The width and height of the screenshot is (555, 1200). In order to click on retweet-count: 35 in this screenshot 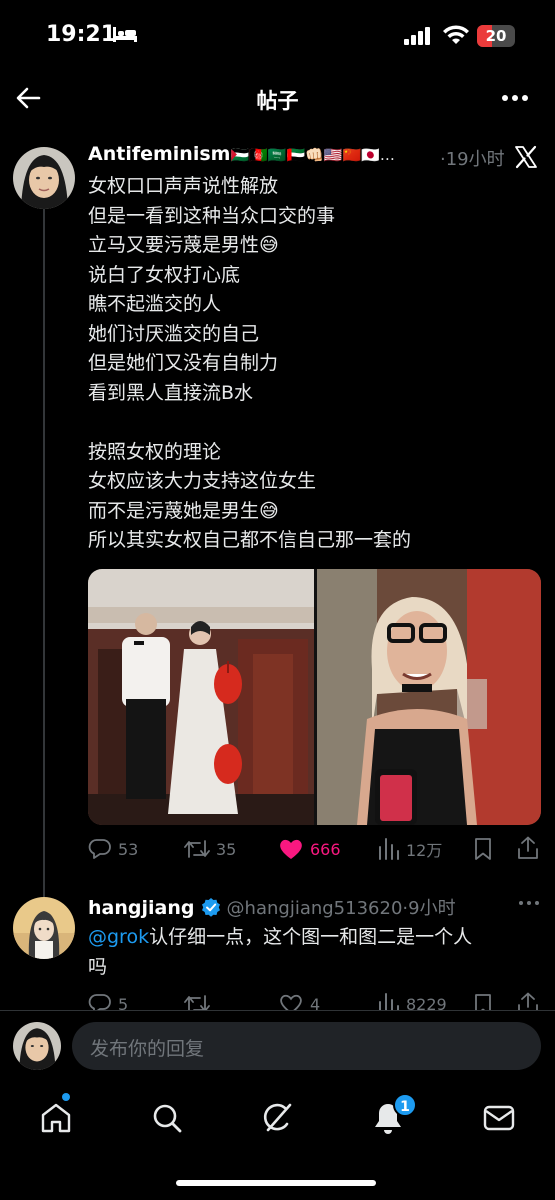, I will do `click(226, 849)`.